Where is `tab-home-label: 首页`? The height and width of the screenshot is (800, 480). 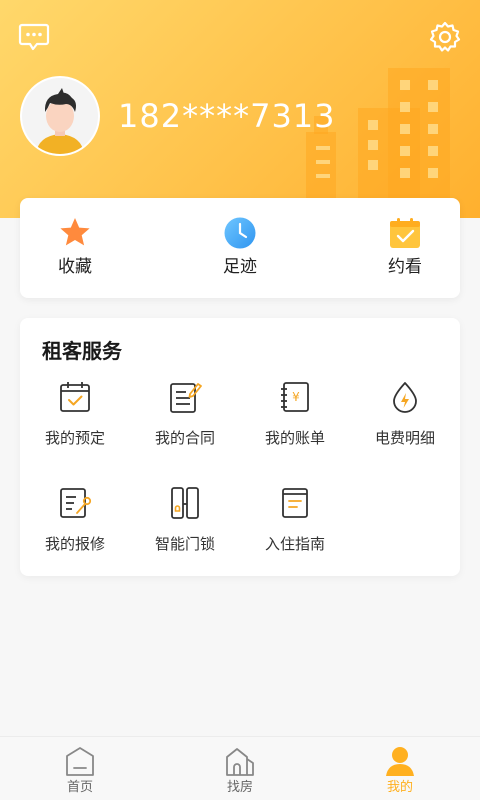 tab-home-label: 首页 is located at coordinates (79, 787).